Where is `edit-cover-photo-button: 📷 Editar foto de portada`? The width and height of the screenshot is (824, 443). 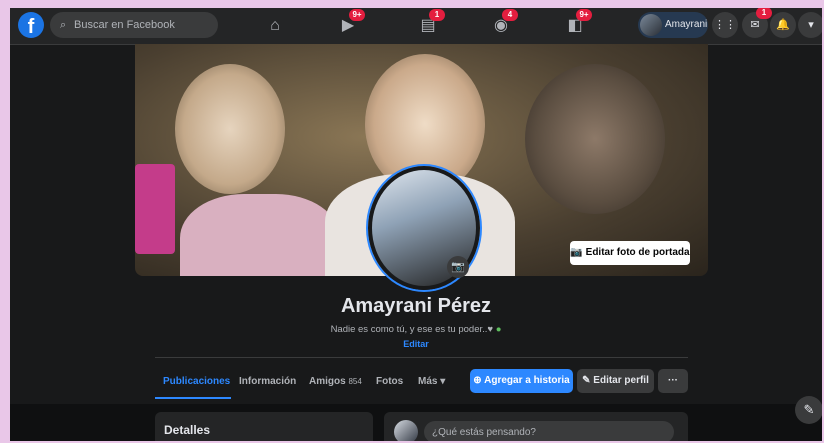
edit-cover-photo-button: 📷 Editar foto de portada is located at coordinates (630, 253).